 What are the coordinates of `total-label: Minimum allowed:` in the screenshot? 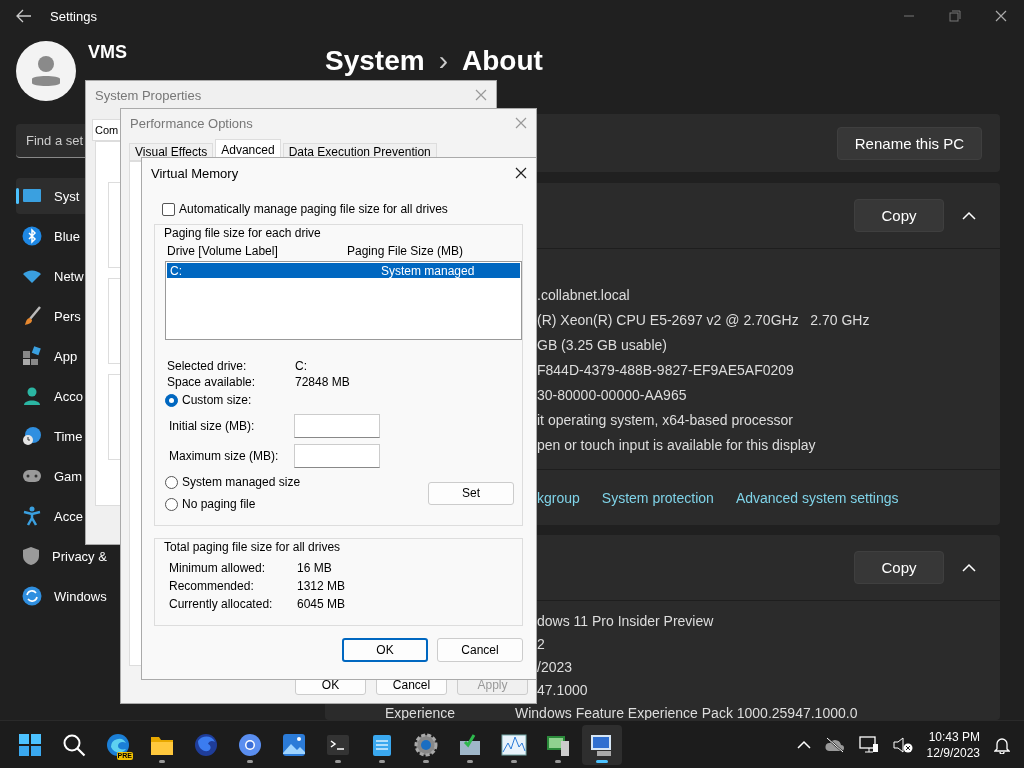 It's located at (218, 568).